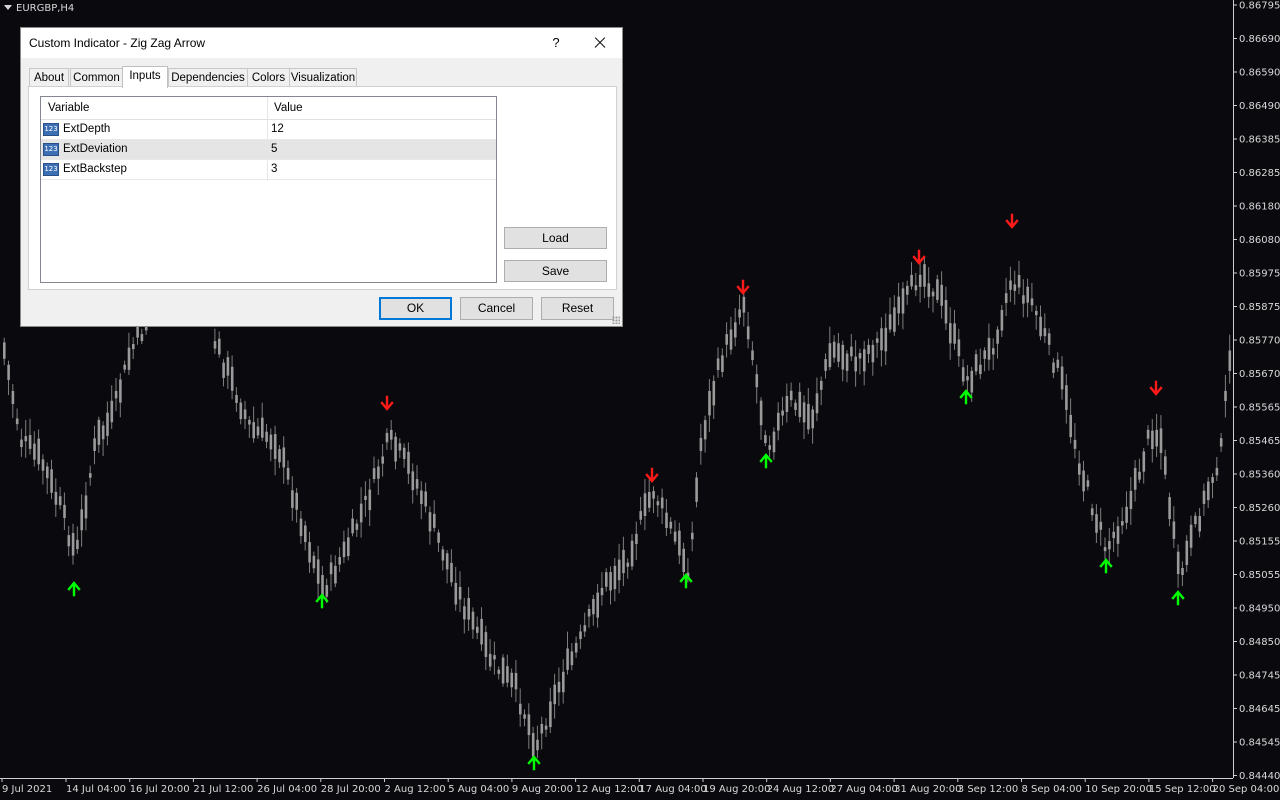 The height and width of the screenshot is (800, 1280). I want to click on price-label: 0.85670, so click(1259, 374).